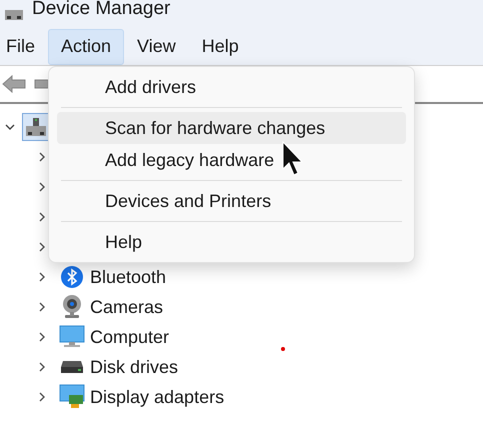 This screenshot has width=483, height=421. Describe the element at coordinates (156, 46) in the screenshot. I see `menu-bar-item: View` at that location.